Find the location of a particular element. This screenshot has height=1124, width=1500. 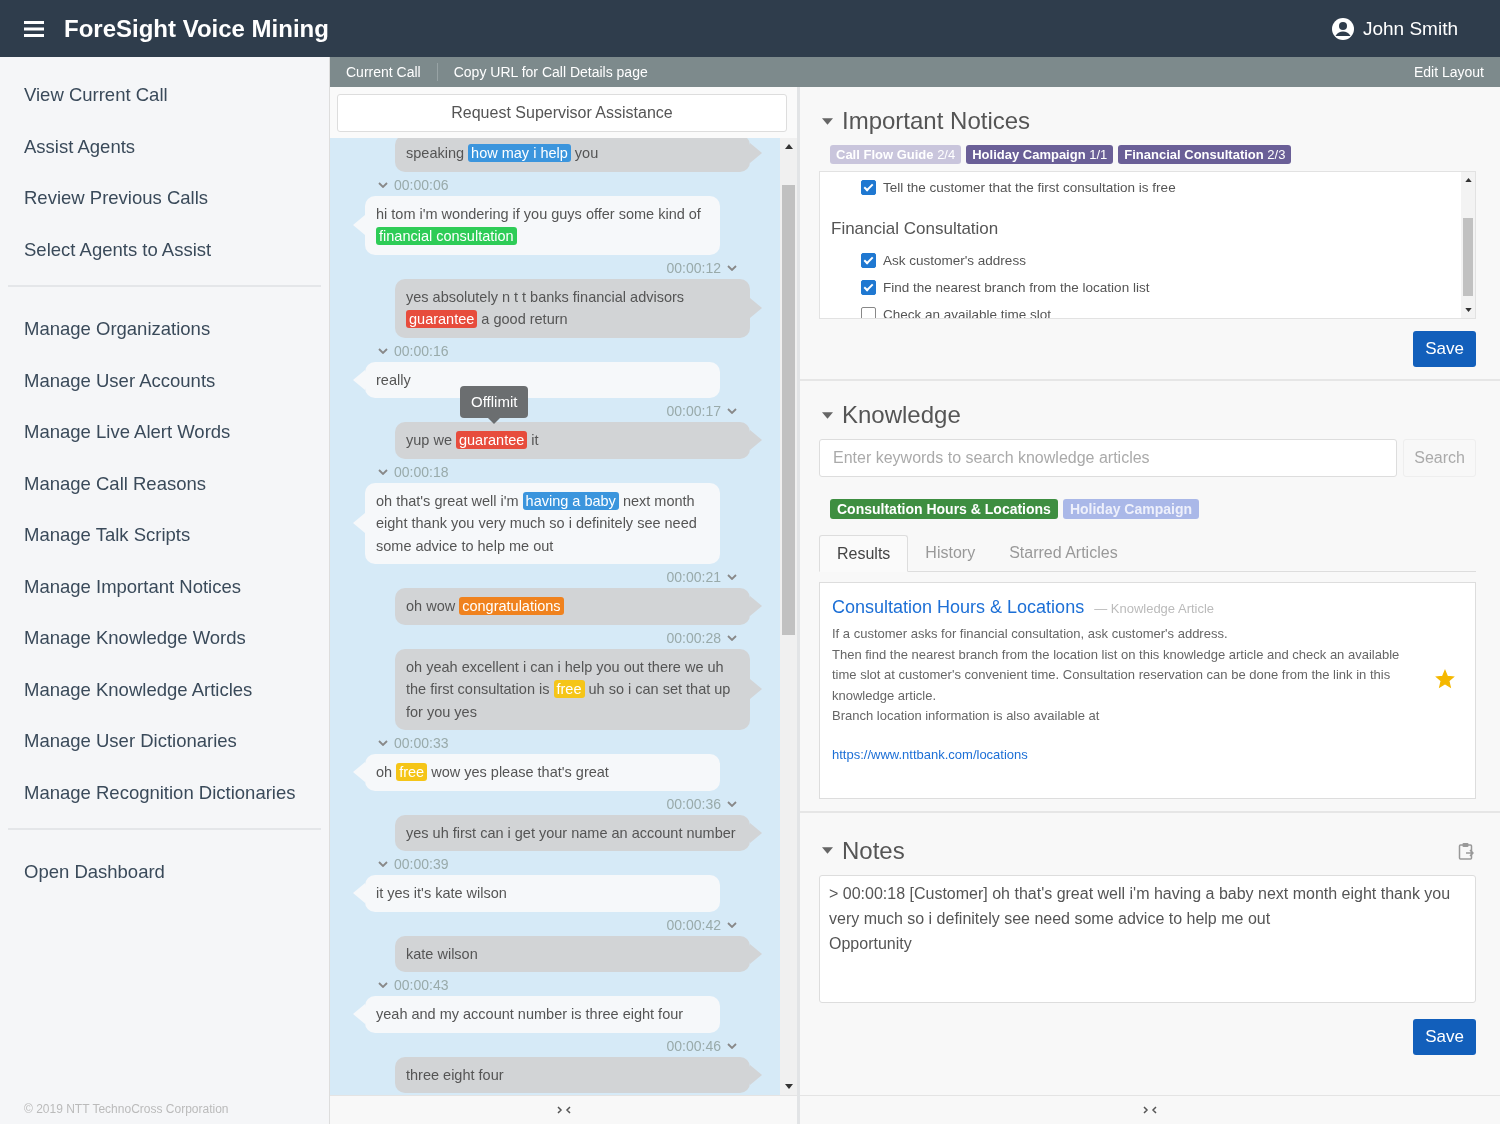

message-text: yeah and my account number is three eight four is located at coordinates (536, 1014).